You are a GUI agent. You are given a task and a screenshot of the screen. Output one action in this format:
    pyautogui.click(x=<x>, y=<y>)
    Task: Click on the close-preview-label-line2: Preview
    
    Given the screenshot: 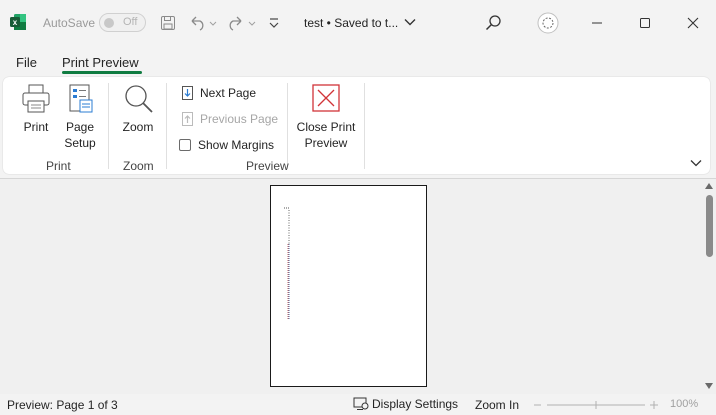 What is the action you would take?
    pyautogui.click(x=326, y=143)
    